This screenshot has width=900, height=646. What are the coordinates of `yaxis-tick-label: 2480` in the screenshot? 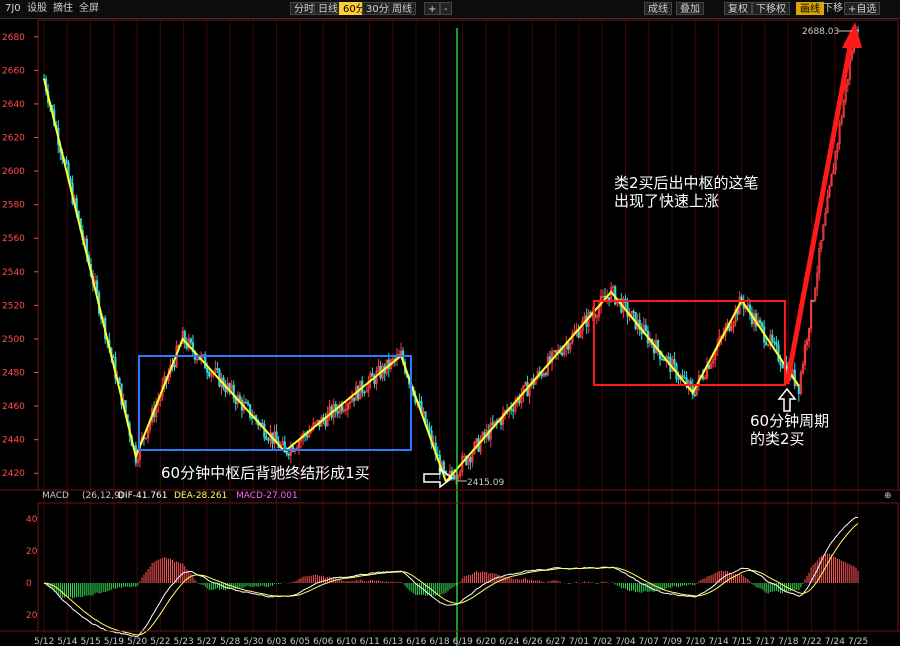 It's located at (13, 374).